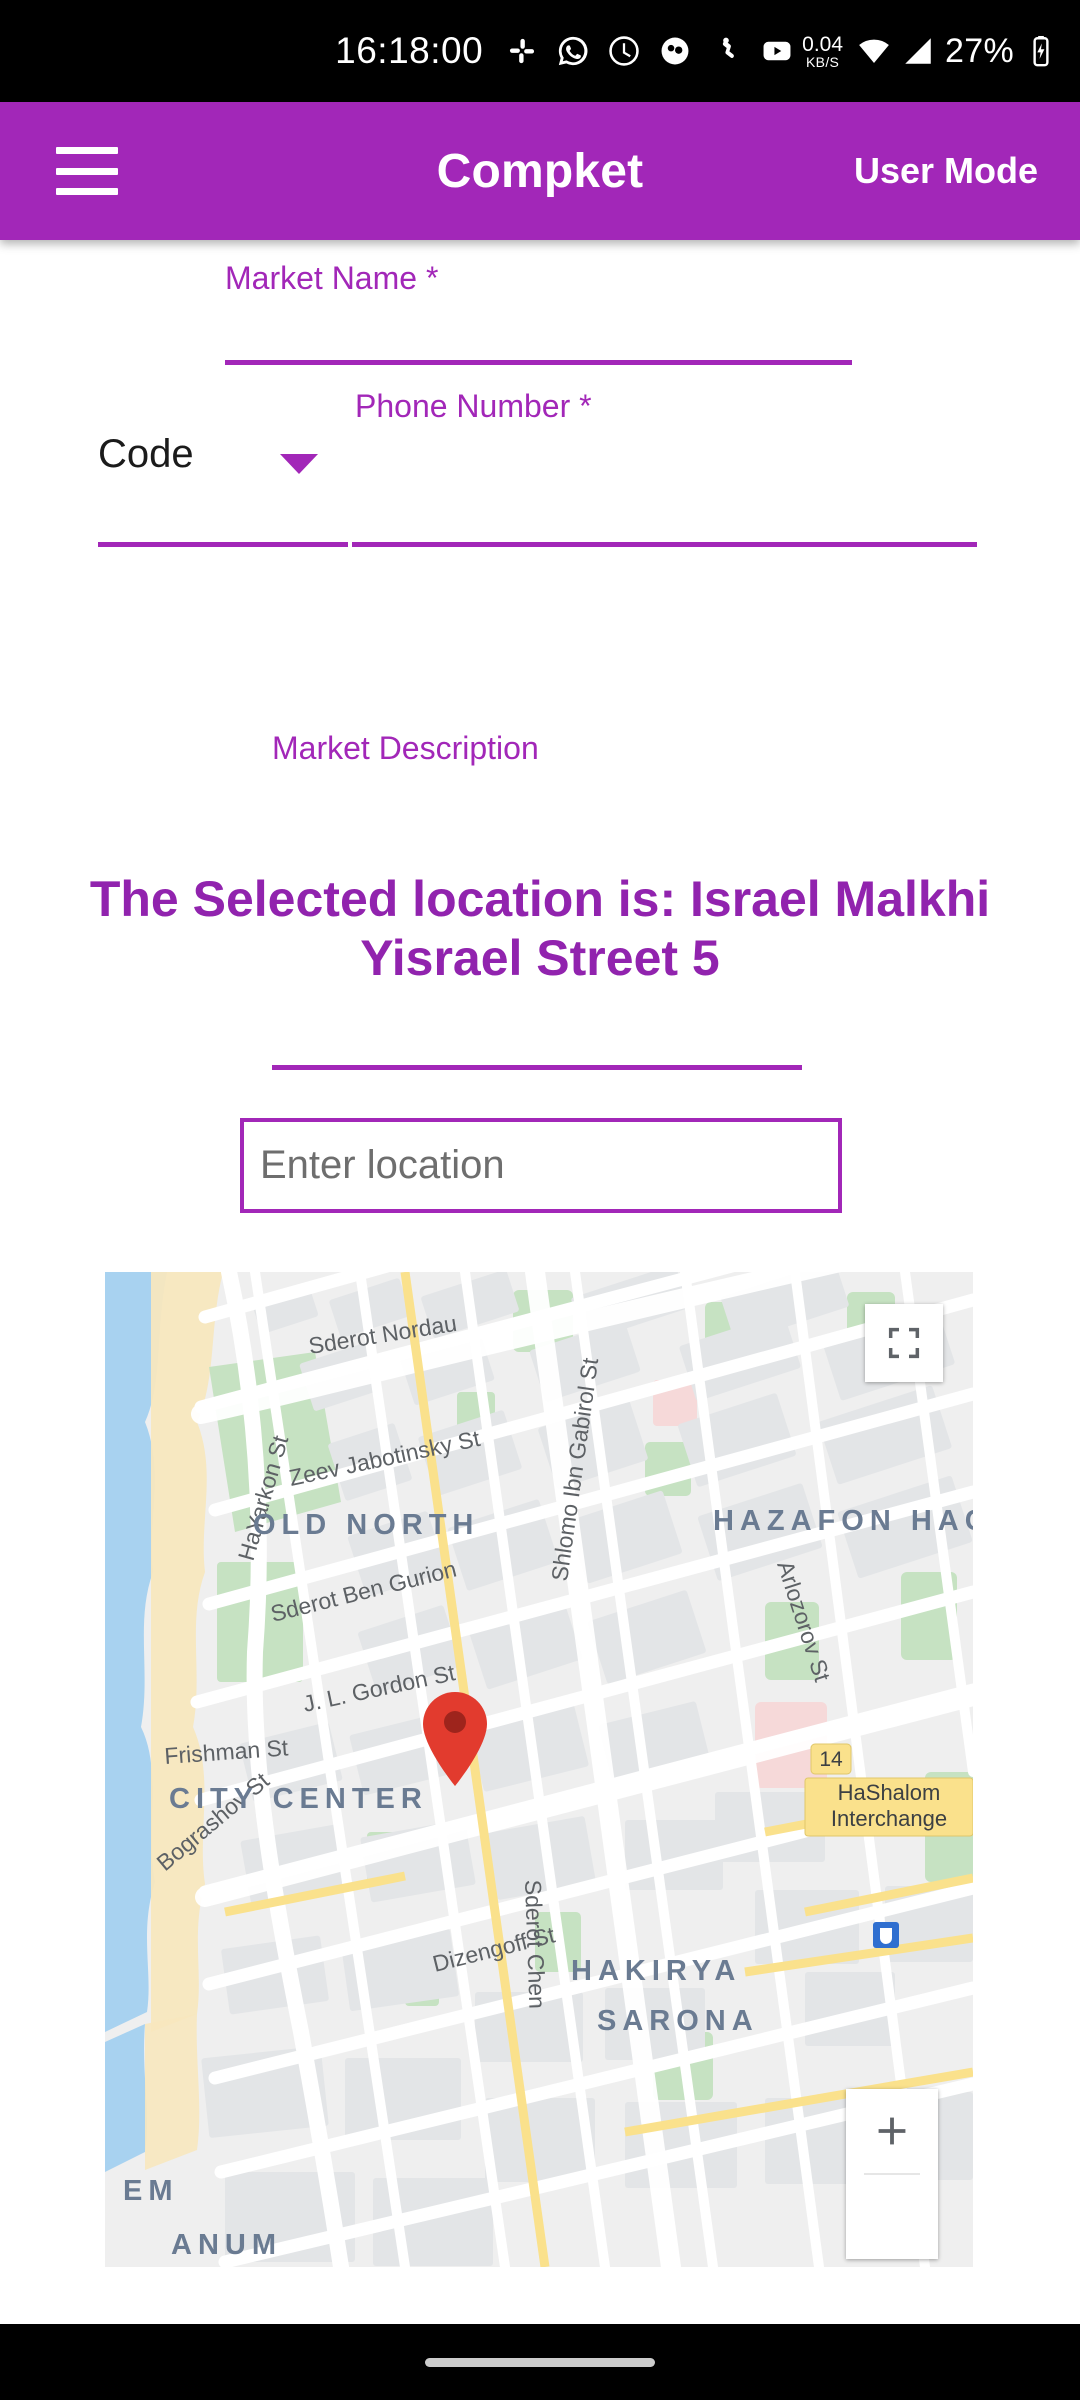 This screenshot has height=2400, width=1080. What do you see at coordinates (537, 1067) in the screenshot?
I see `market-description-underline` at bounding box center [537, 1067].